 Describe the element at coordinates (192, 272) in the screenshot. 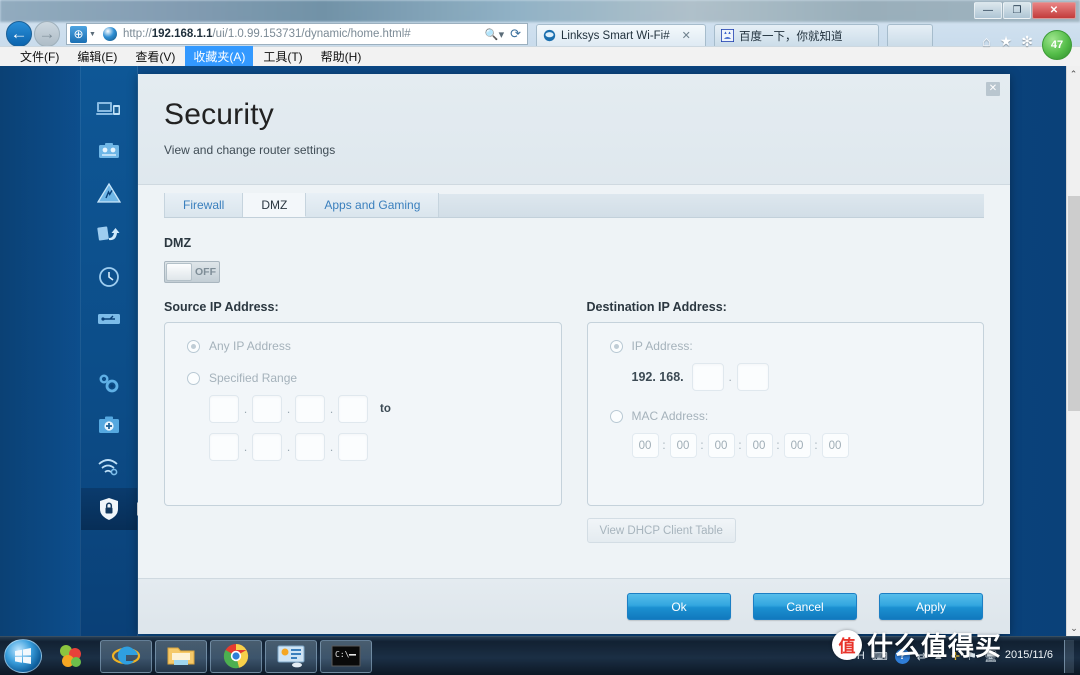

I see `dmz-toggle: OFF` at that location.